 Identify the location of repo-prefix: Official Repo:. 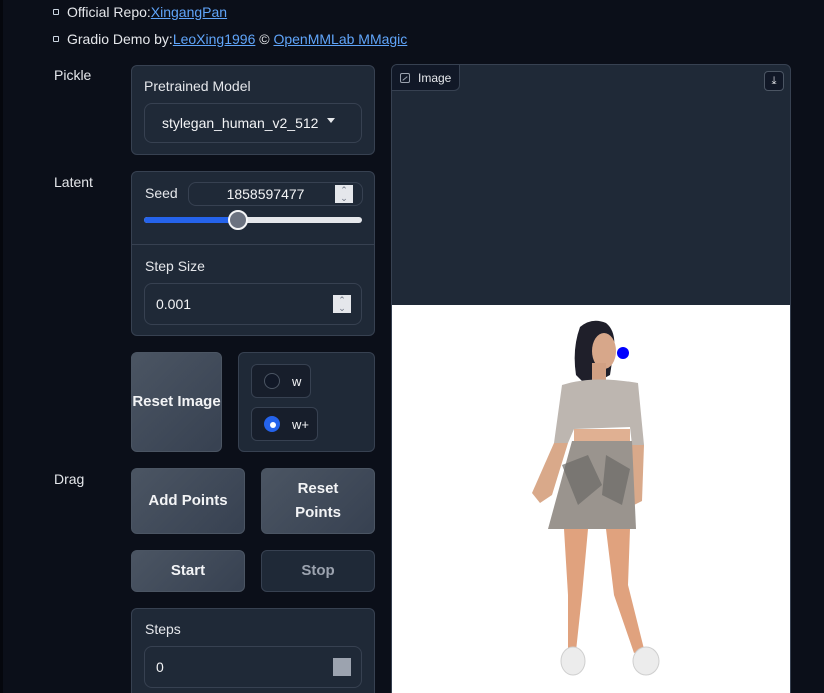
(109, 12).